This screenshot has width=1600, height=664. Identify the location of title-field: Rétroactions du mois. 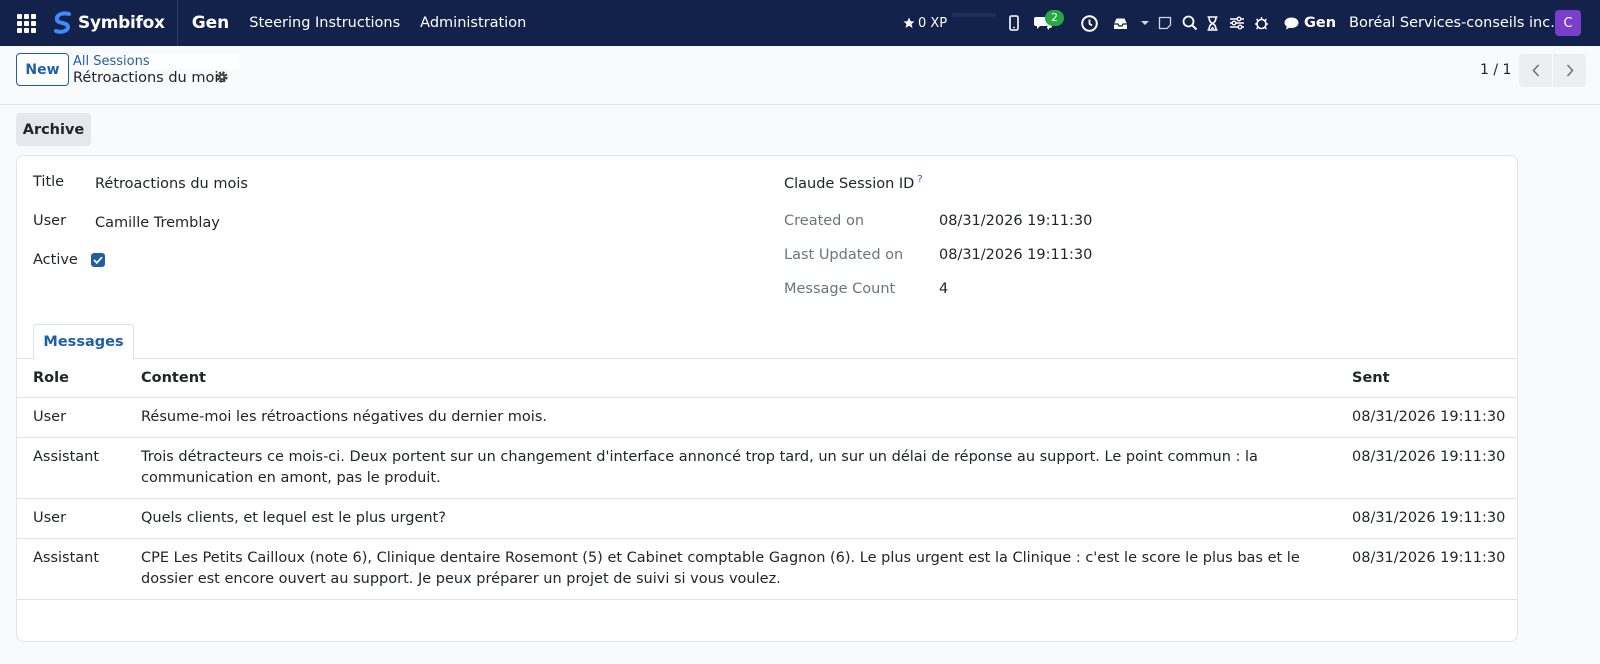
(171, 184).